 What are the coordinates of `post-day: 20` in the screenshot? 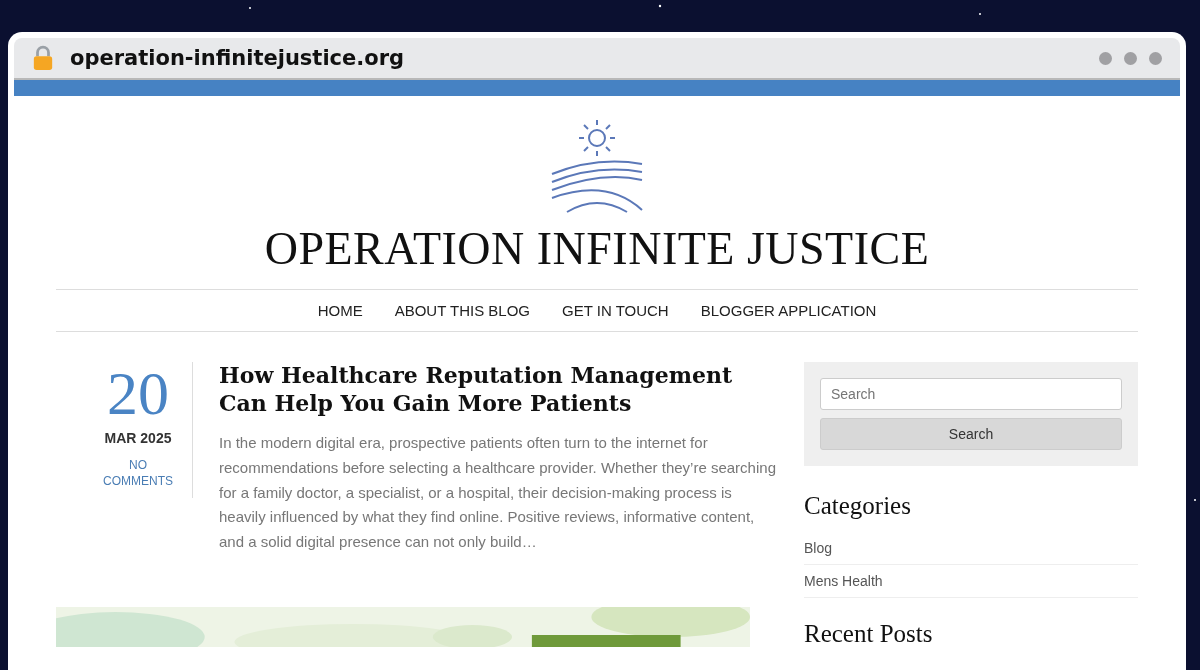 It's located at (138, 393).